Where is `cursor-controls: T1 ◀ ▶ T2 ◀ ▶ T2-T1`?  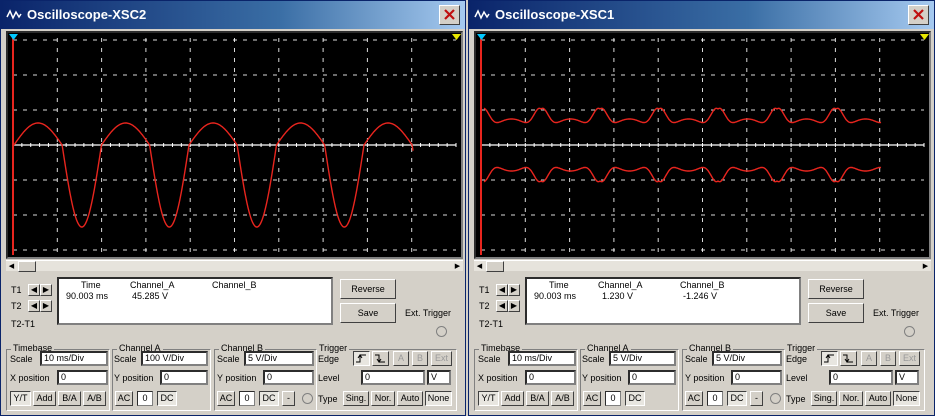
cursor-controls: T1 ◀ ▶ T2 ◀ ▶ T2-T1 is located at coordinates (31, 307).